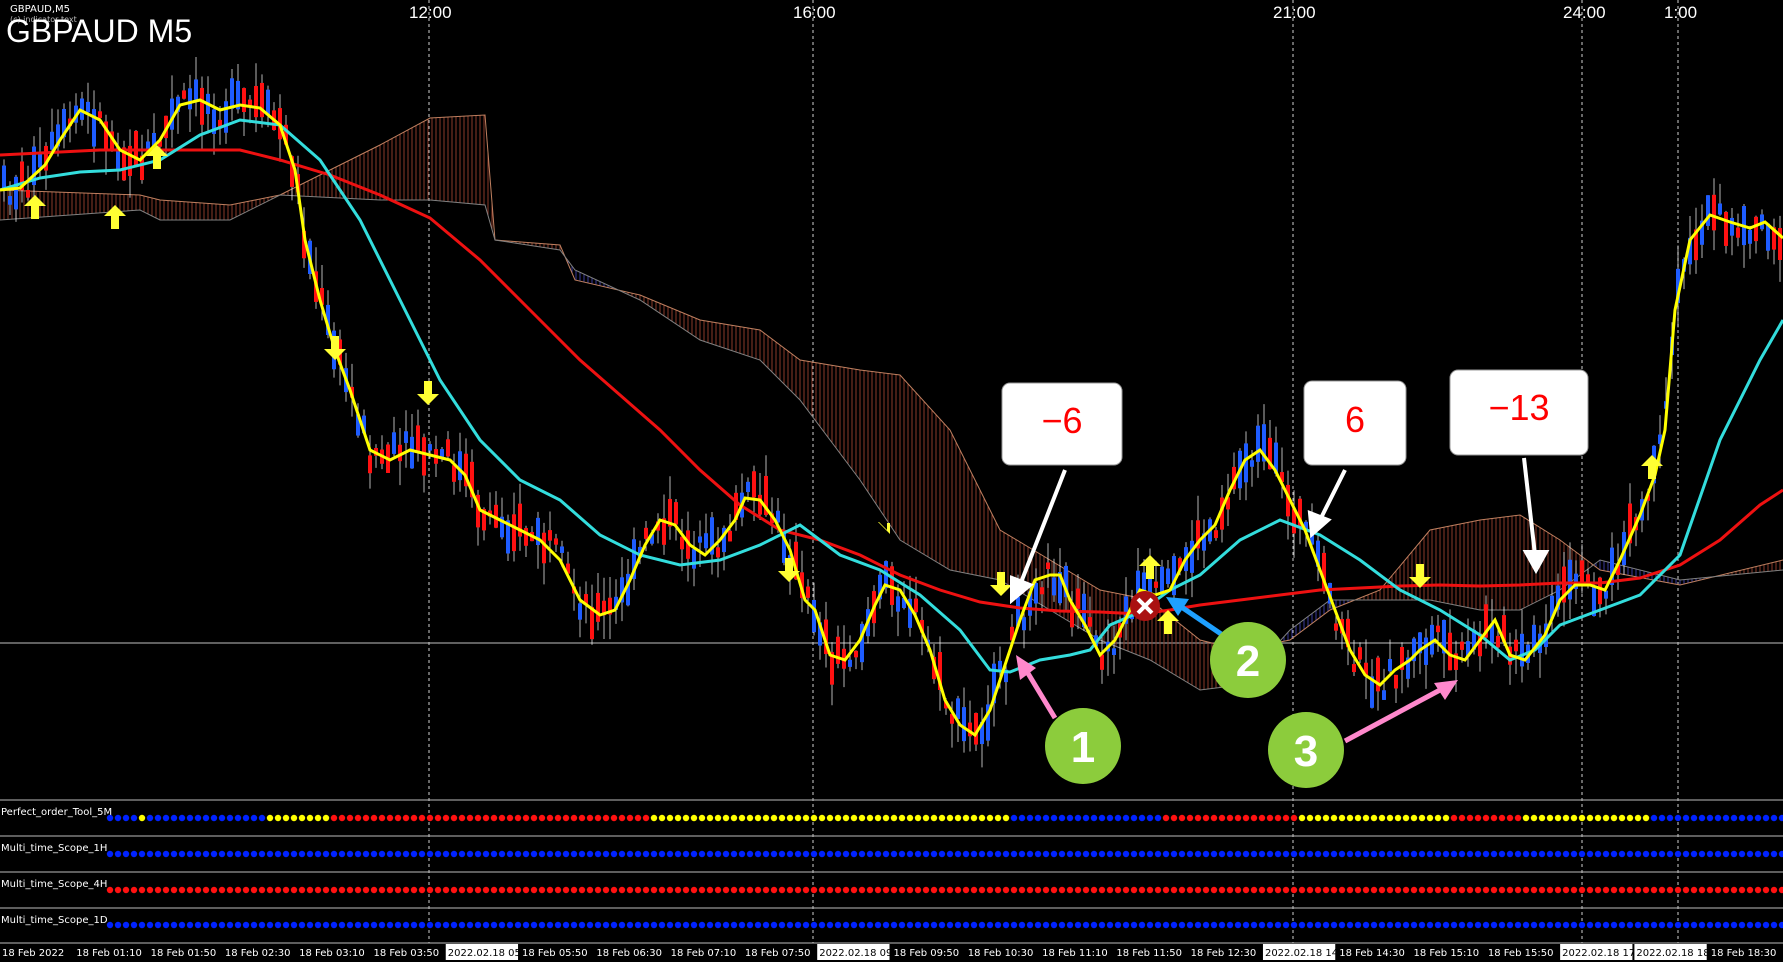 The image size is (1783, 962). What do you see at coordinates (1372, 953) in the screenshot?
I see `axis-label: 18 Feb 14:30` at bounding box center [1372, 953].